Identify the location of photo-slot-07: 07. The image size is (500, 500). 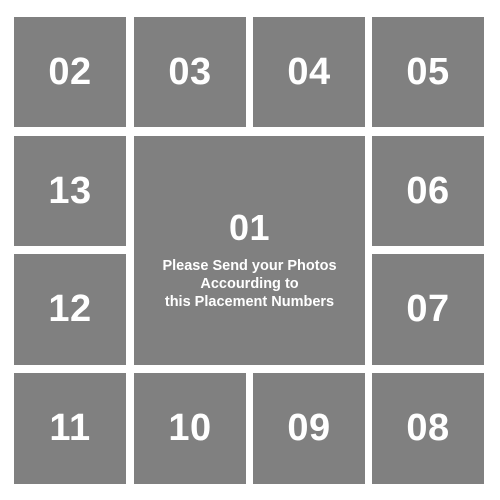
(428, 309).